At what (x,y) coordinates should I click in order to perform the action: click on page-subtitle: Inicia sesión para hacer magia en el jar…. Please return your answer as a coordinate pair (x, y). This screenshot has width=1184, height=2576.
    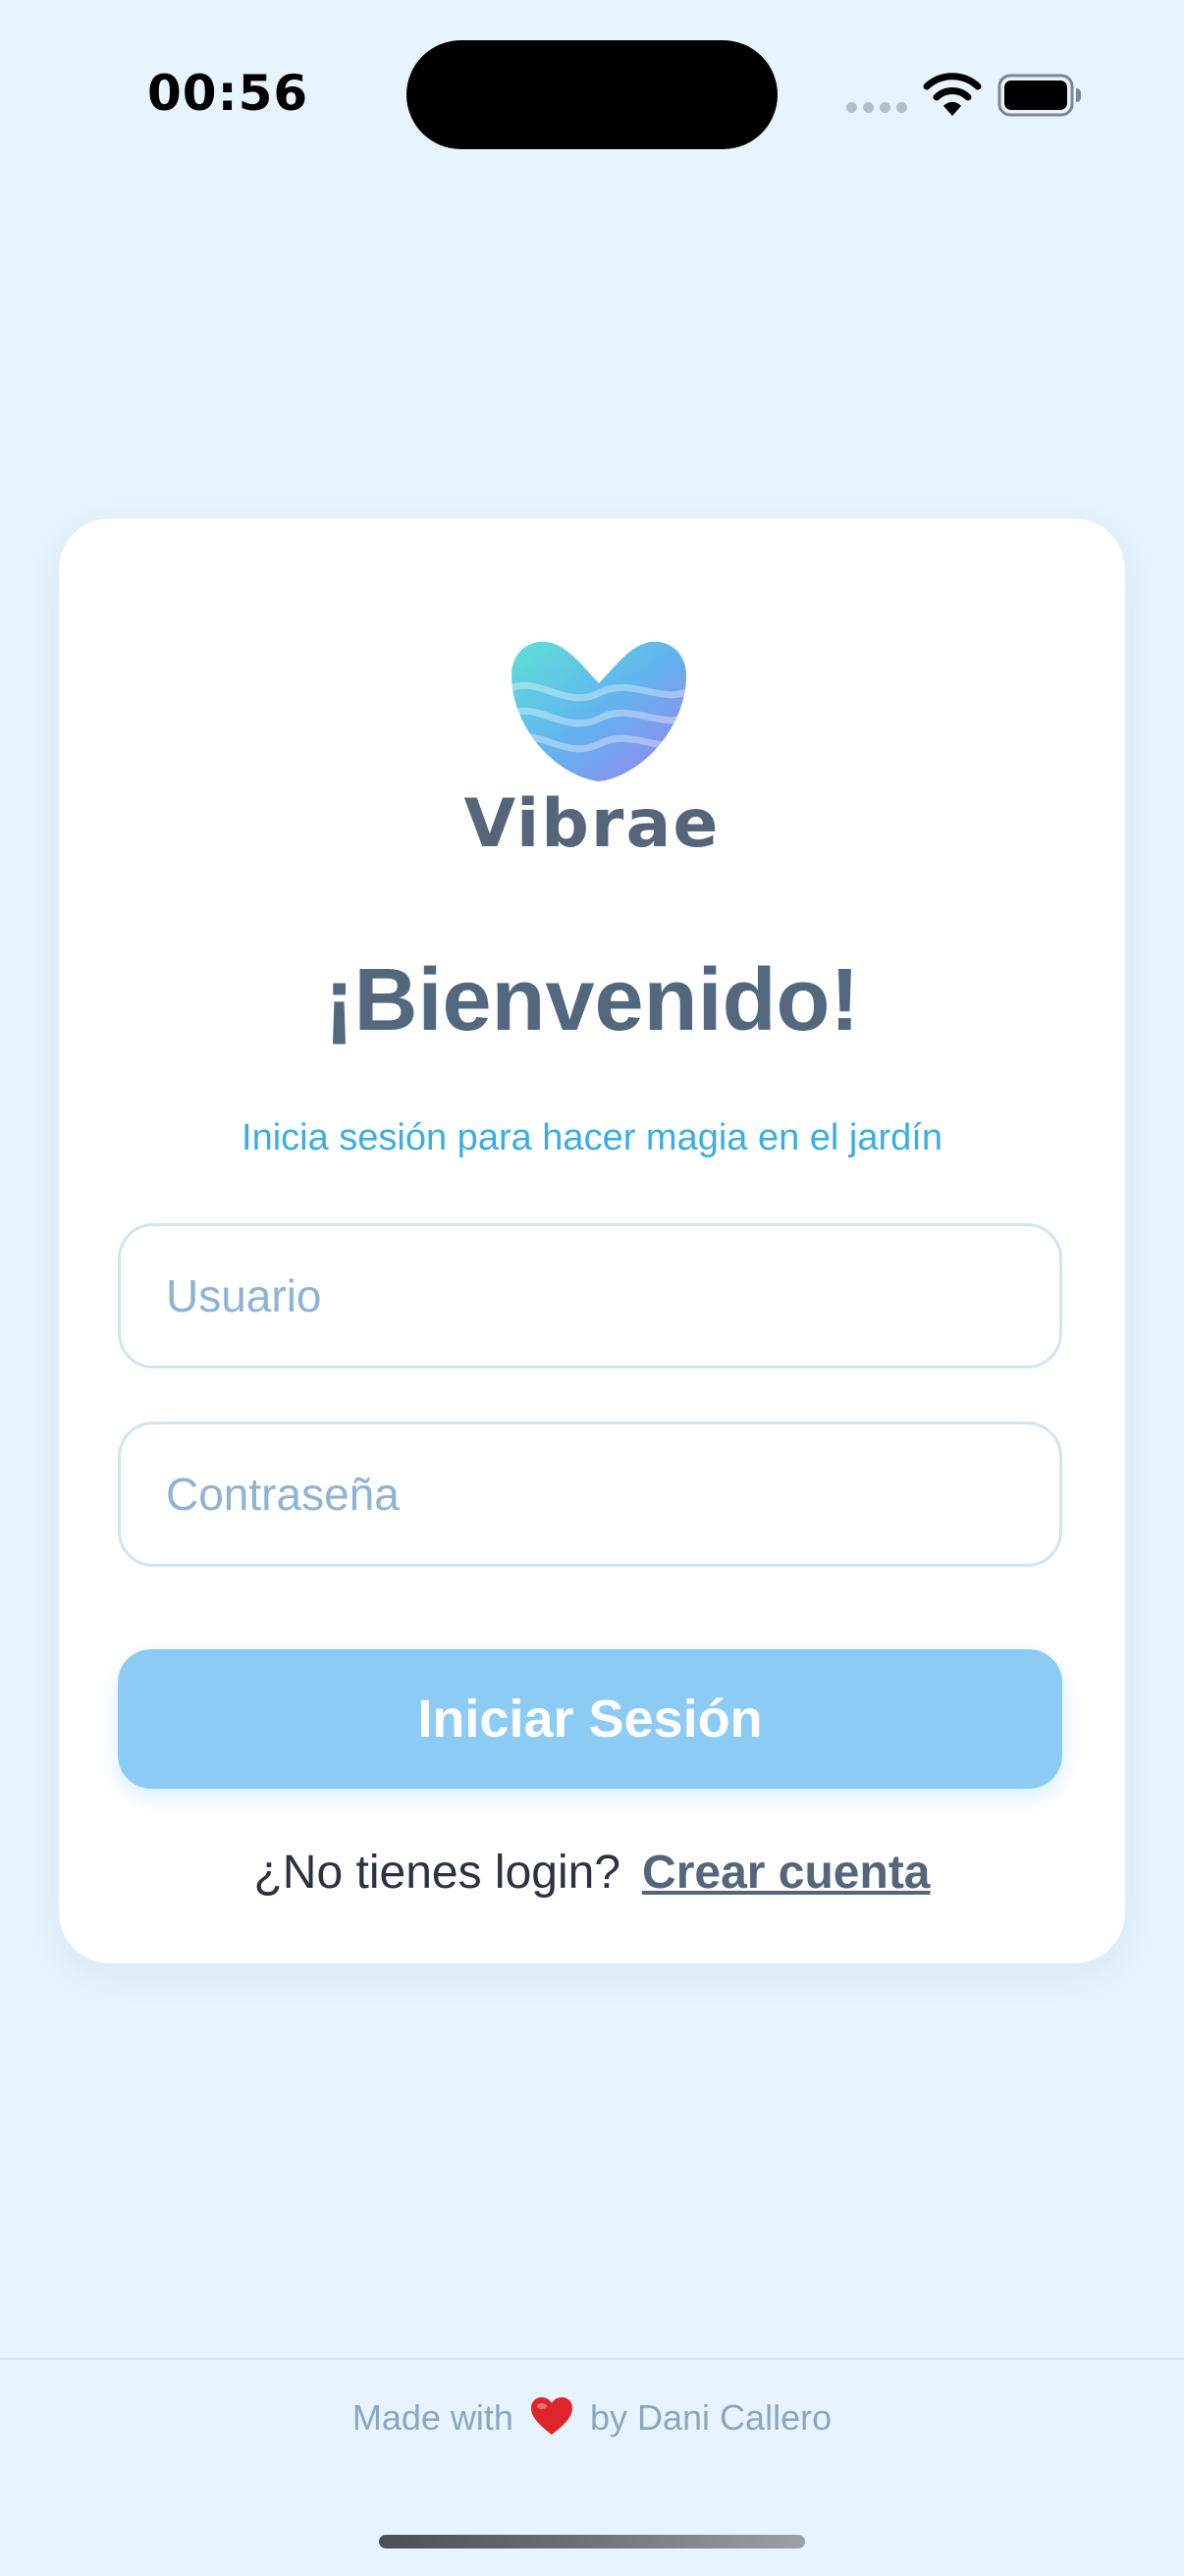
    Looking at the image, I should click on (592, 1137).